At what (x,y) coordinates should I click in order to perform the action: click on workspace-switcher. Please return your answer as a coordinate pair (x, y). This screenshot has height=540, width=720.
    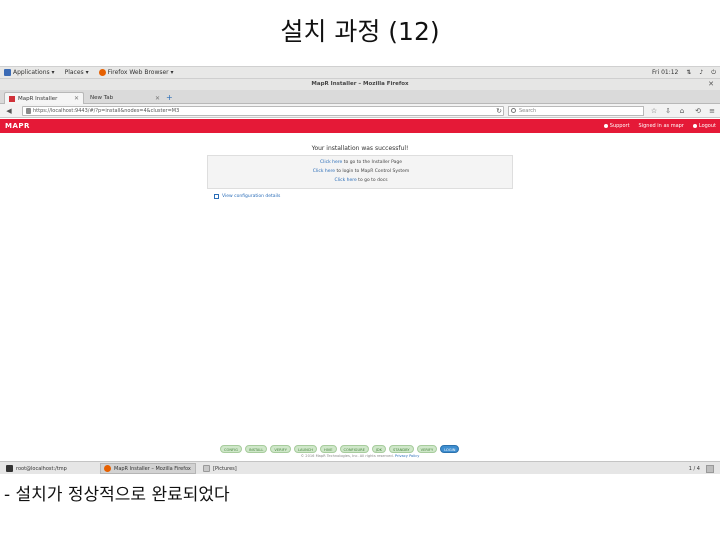
    Looking at the image, I should click on (710, 469).